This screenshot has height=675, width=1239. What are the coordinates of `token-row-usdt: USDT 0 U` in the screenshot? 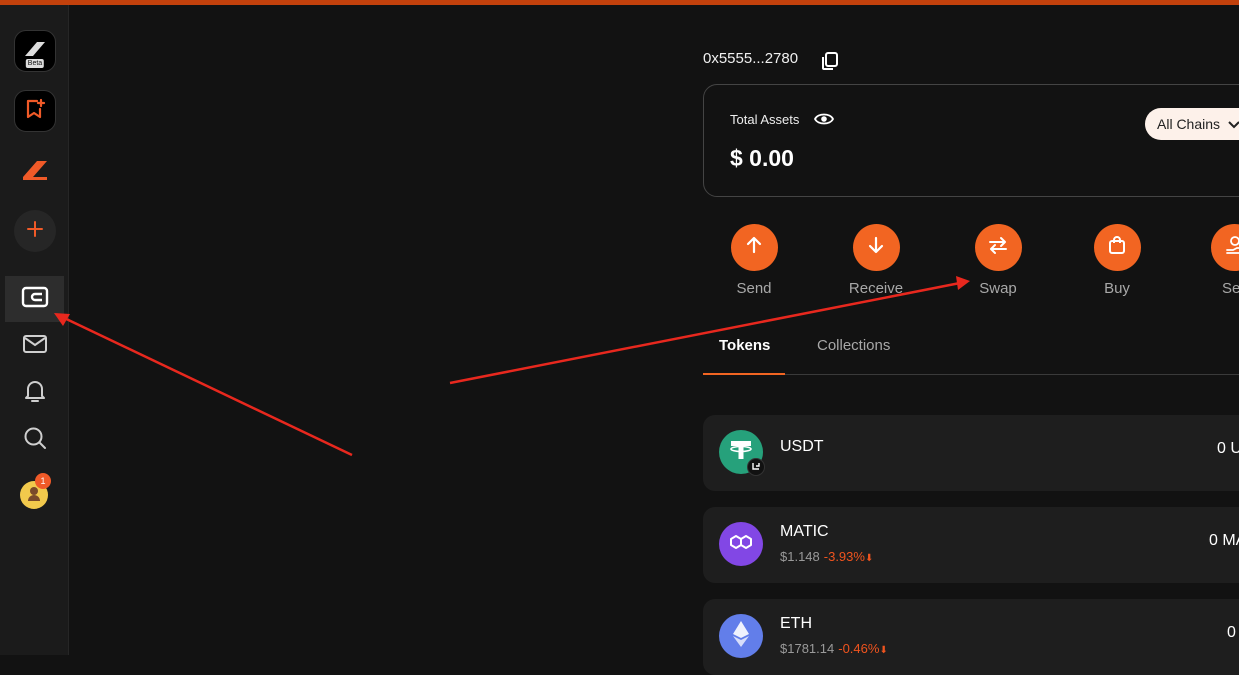 It's located at (971, 453).